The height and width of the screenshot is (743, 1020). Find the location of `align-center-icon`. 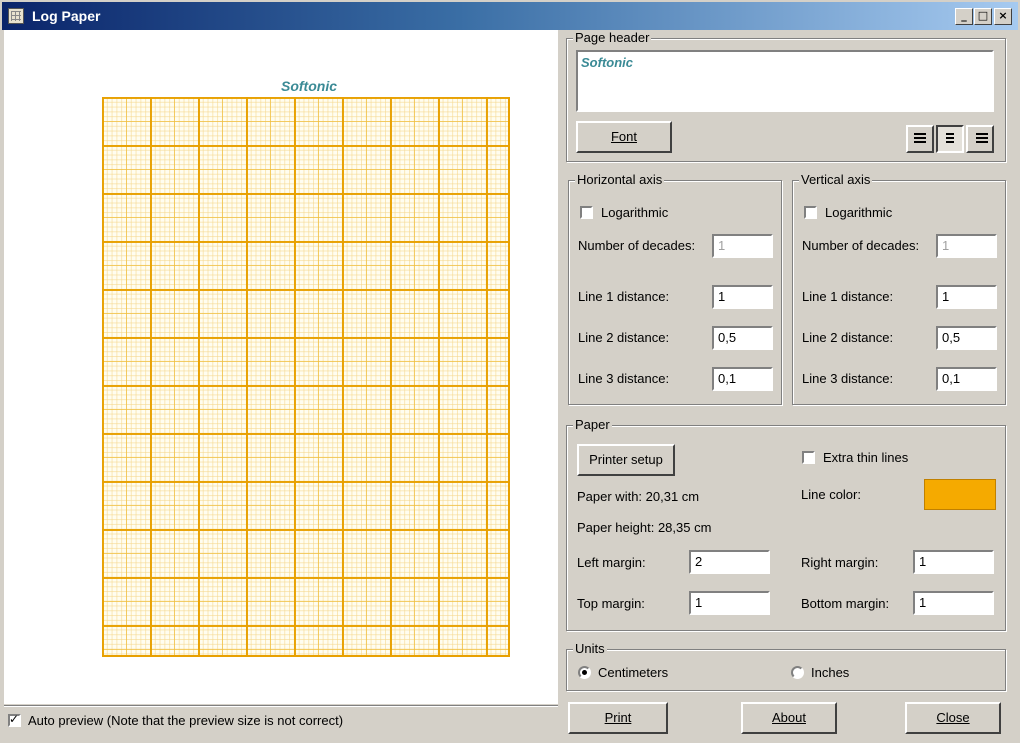

align-center-icon is located at coordinates (950, 139).